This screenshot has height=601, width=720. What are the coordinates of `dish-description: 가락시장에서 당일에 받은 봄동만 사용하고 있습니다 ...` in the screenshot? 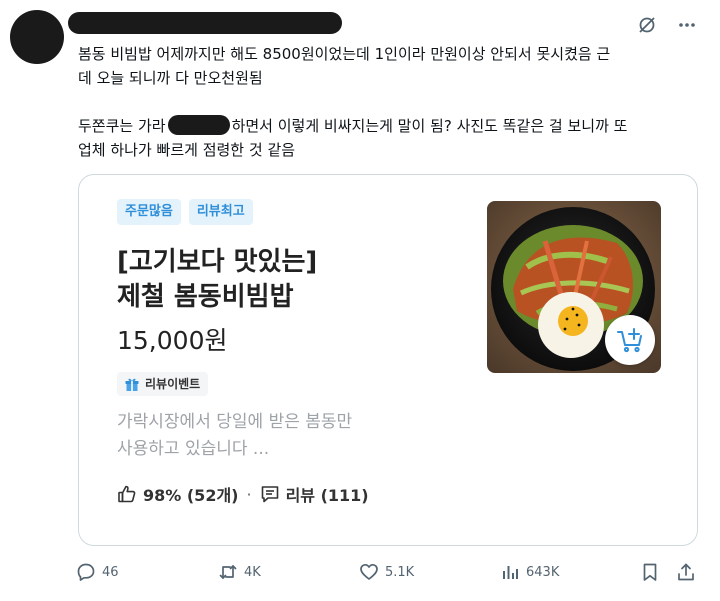 It's located at (234, 436).